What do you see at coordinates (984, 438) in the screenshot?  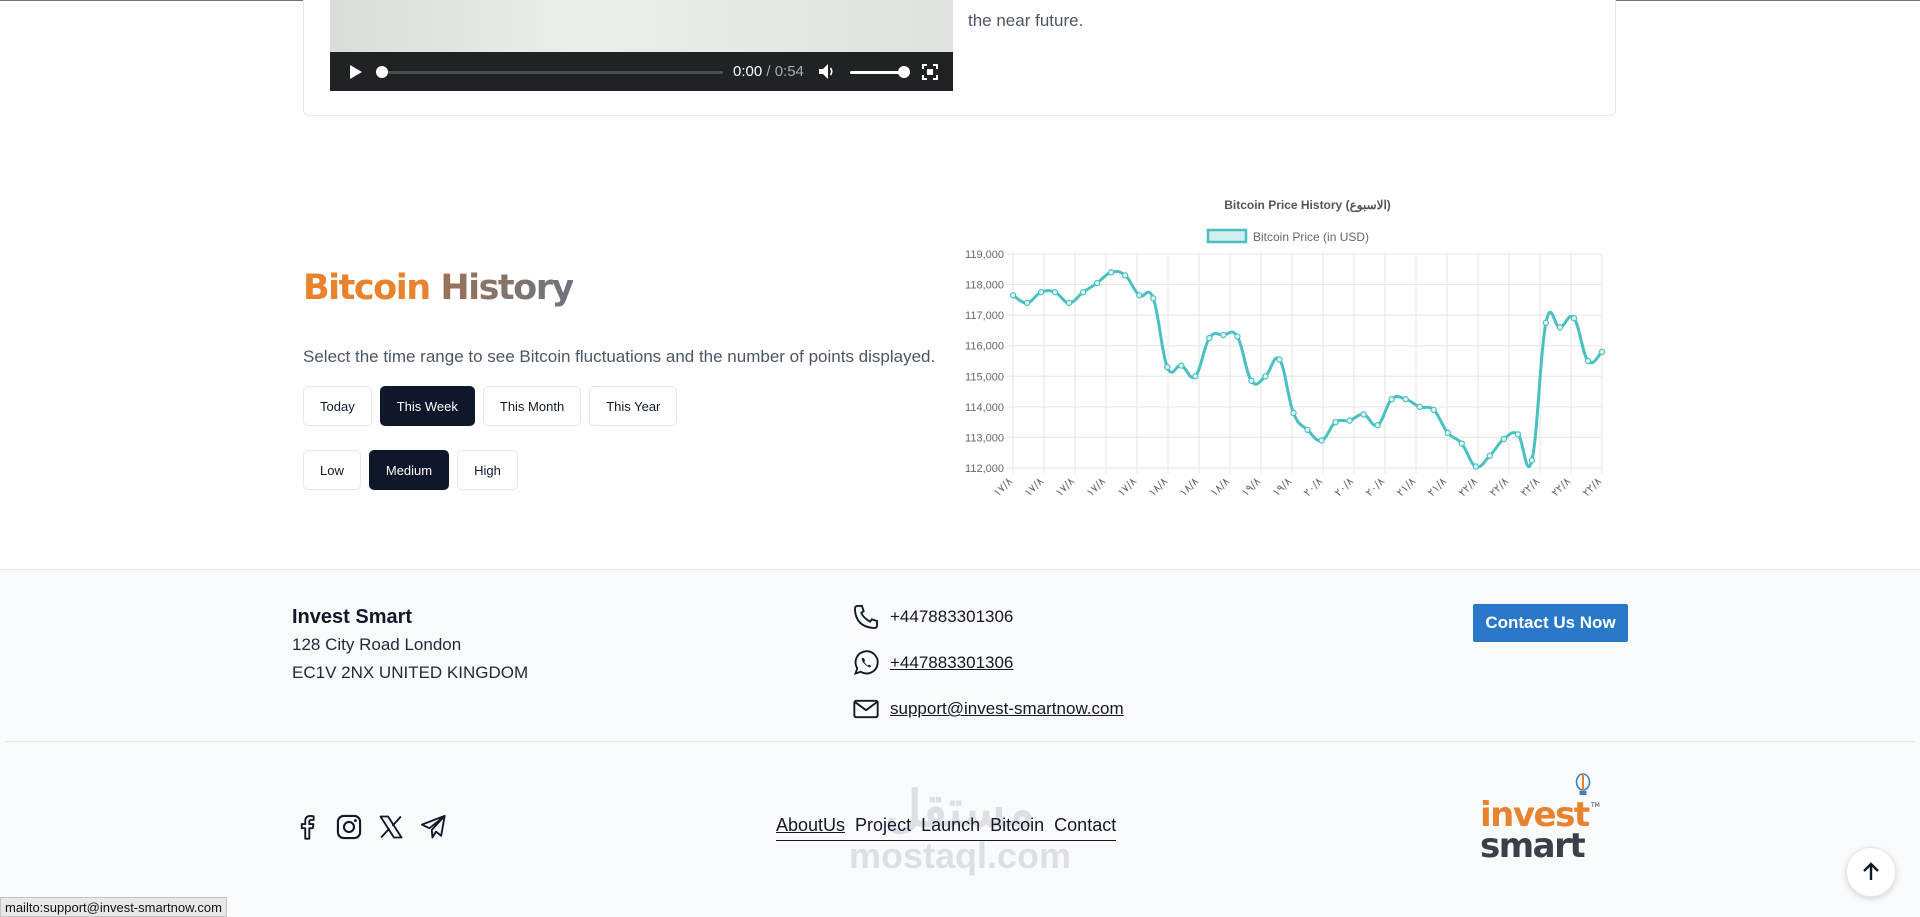 I see `y-tick-label: 113,000` at bounding box center [984, 438].